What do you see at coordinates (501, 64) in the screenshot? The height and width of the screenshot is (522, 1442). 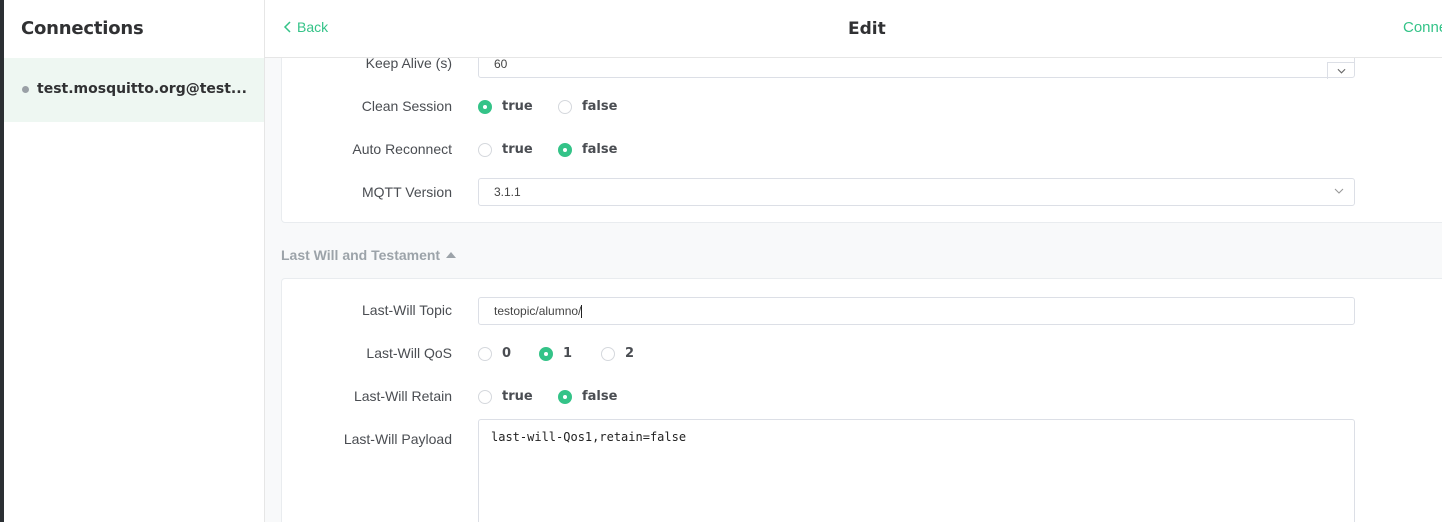 I see `keep-alive-value: 60` at bounding box center [501, 64].